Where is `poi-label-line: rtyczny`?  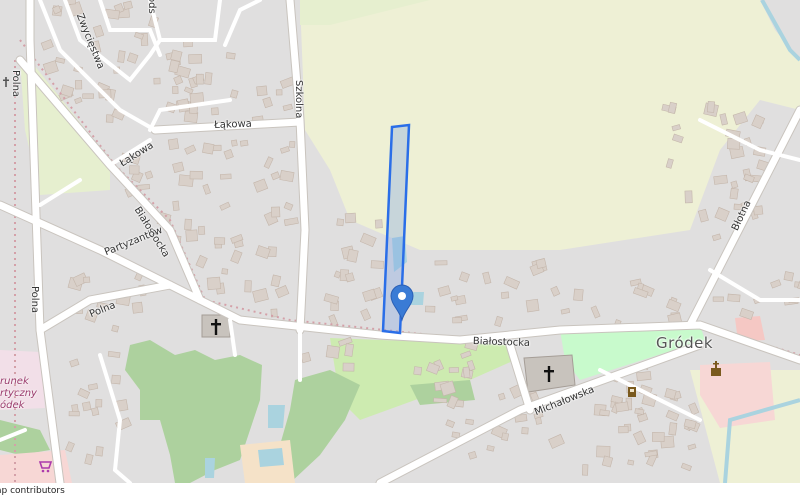 poi-label-line: rtyczny is located at coordinates (18, 393).